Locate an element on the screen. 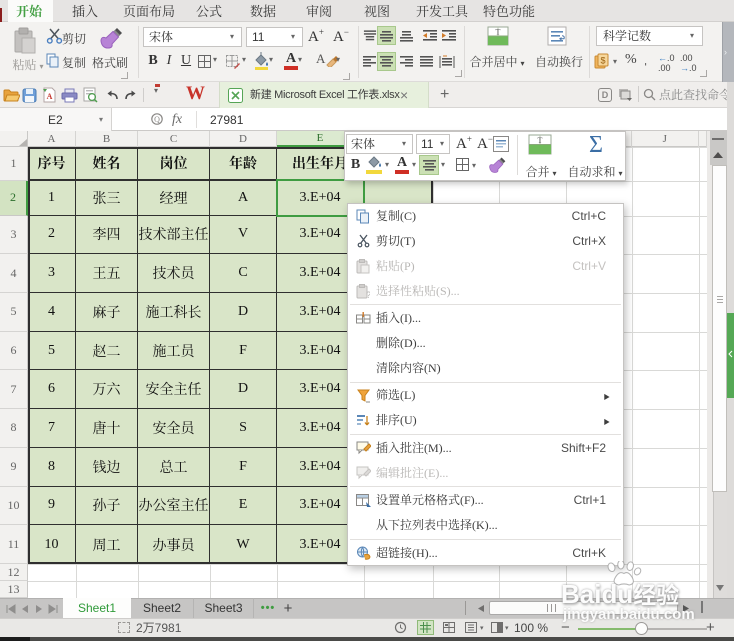 This screenshot has height=641, width=734. svg-text: A is located at coordinates (50, 96).